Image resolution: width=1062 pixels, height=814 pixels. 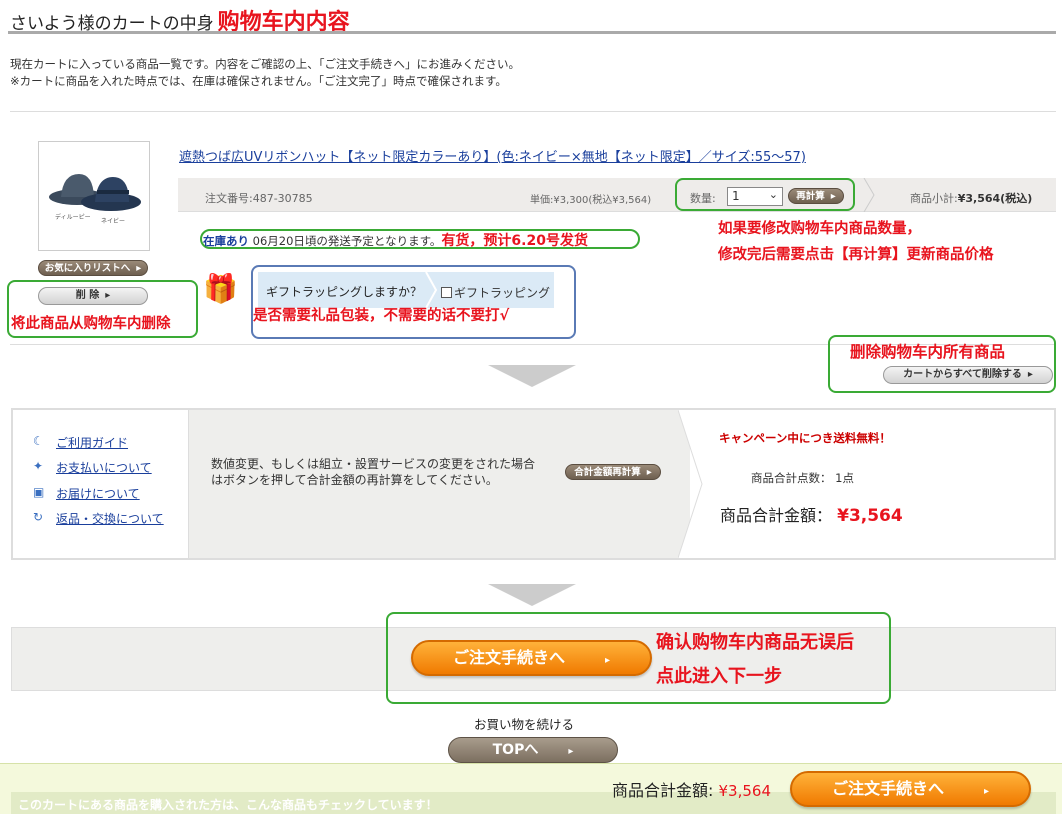 I want to click on stock-status: 在庫あり 06月20日頃の発送予定となります。有货，预计6.20号发货, so click(x=395, y=240).